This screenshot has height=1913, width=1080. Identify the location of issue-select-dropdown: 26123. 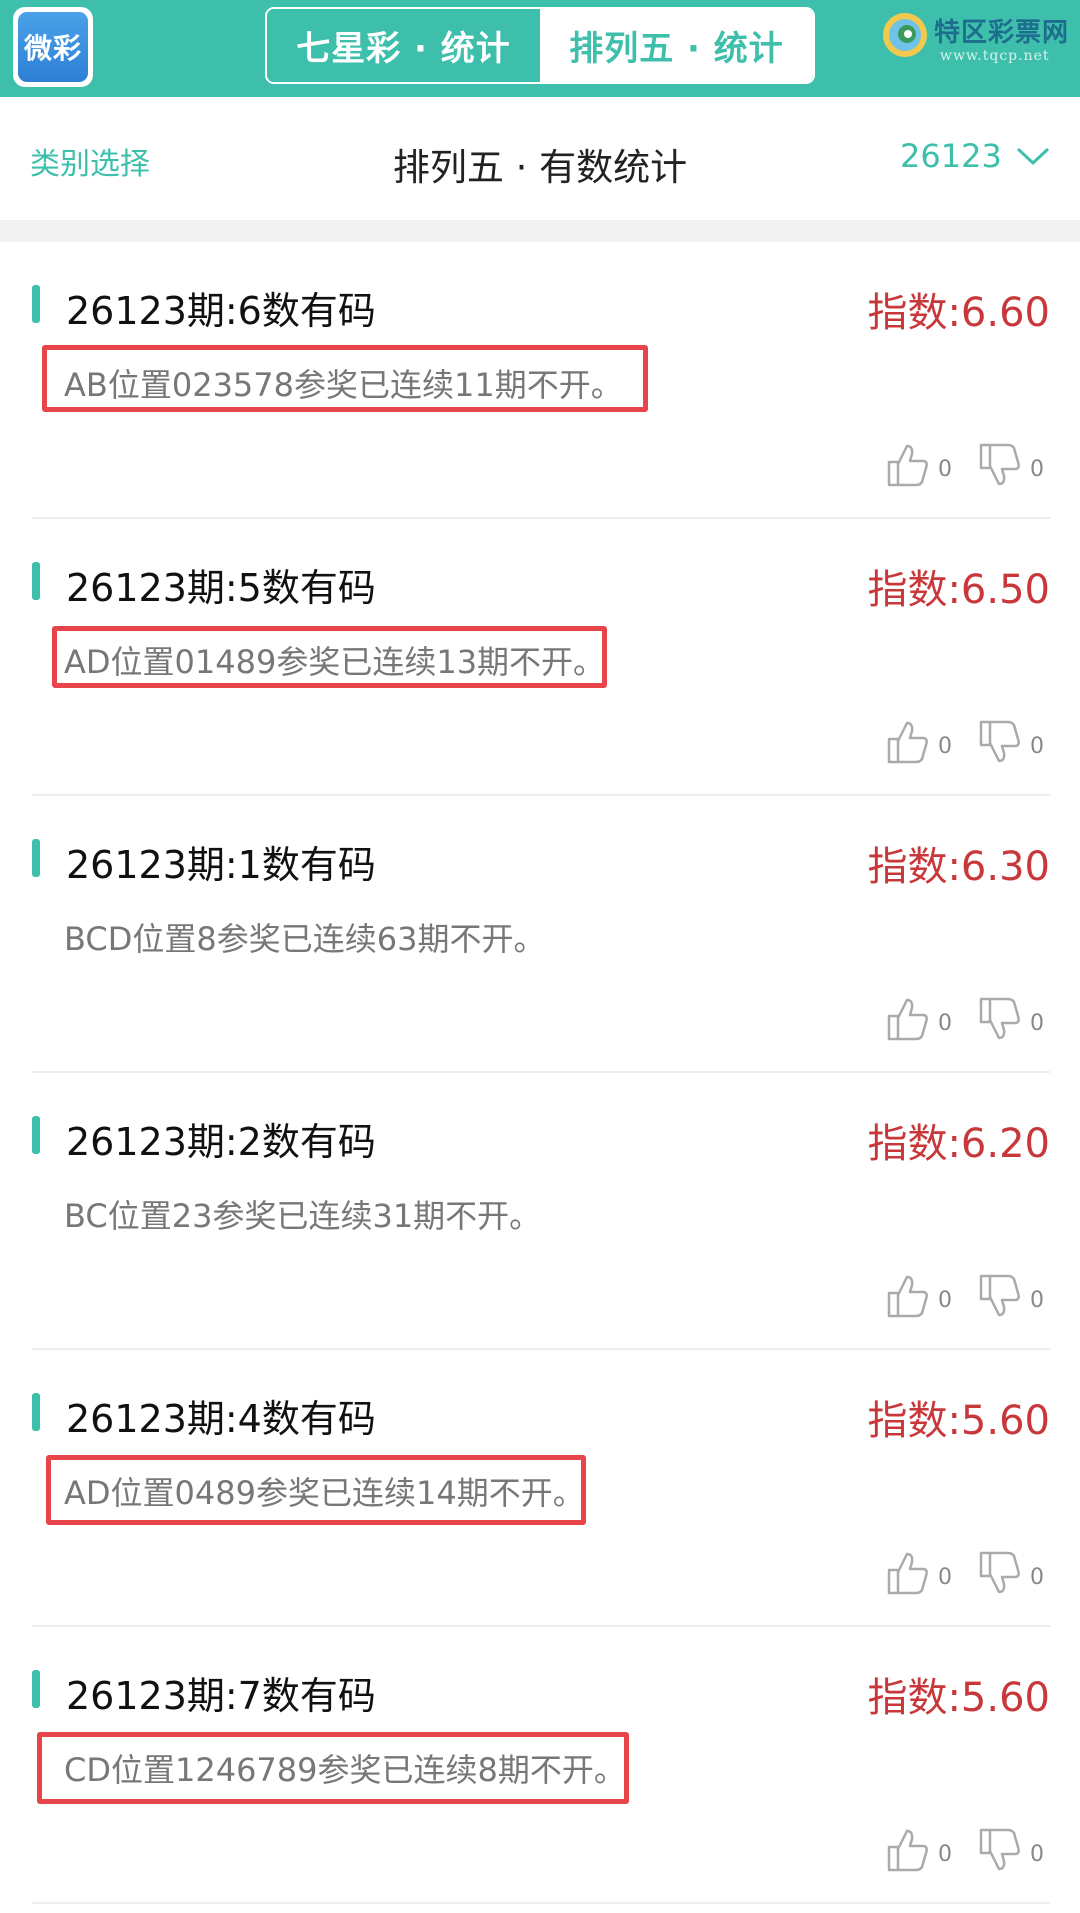
(975, 156).